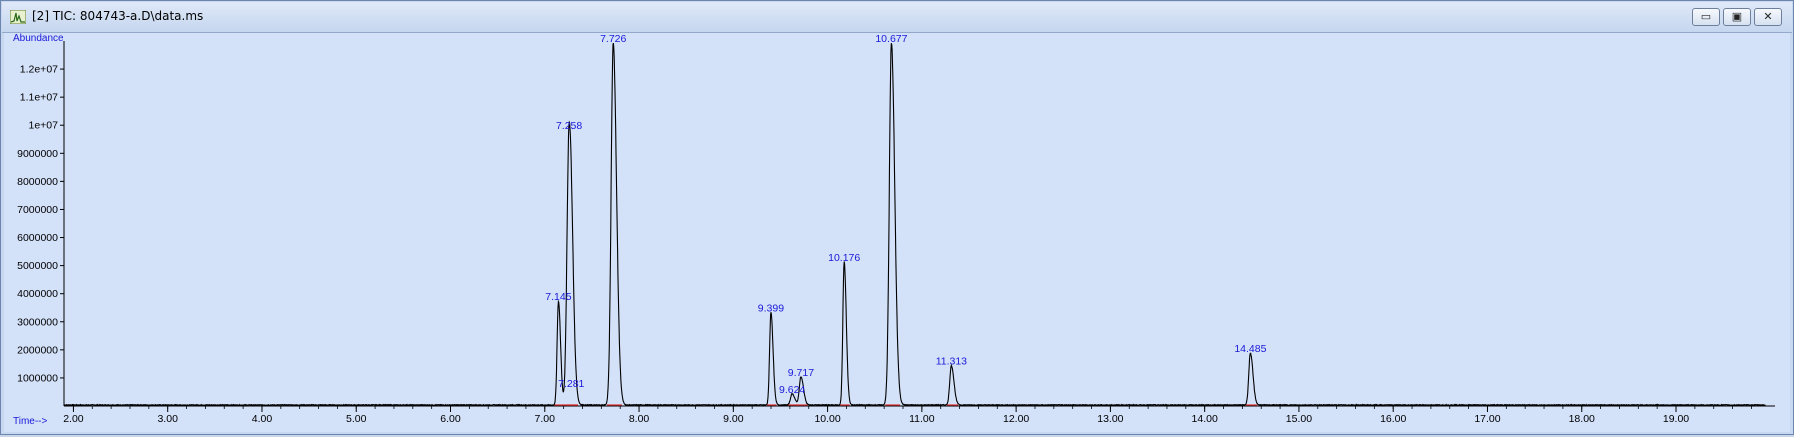  What do you see at coordinates (73, 419) in the screenshot?
I see `x-tick-label: 2.00` at bounding box center [73, 419].